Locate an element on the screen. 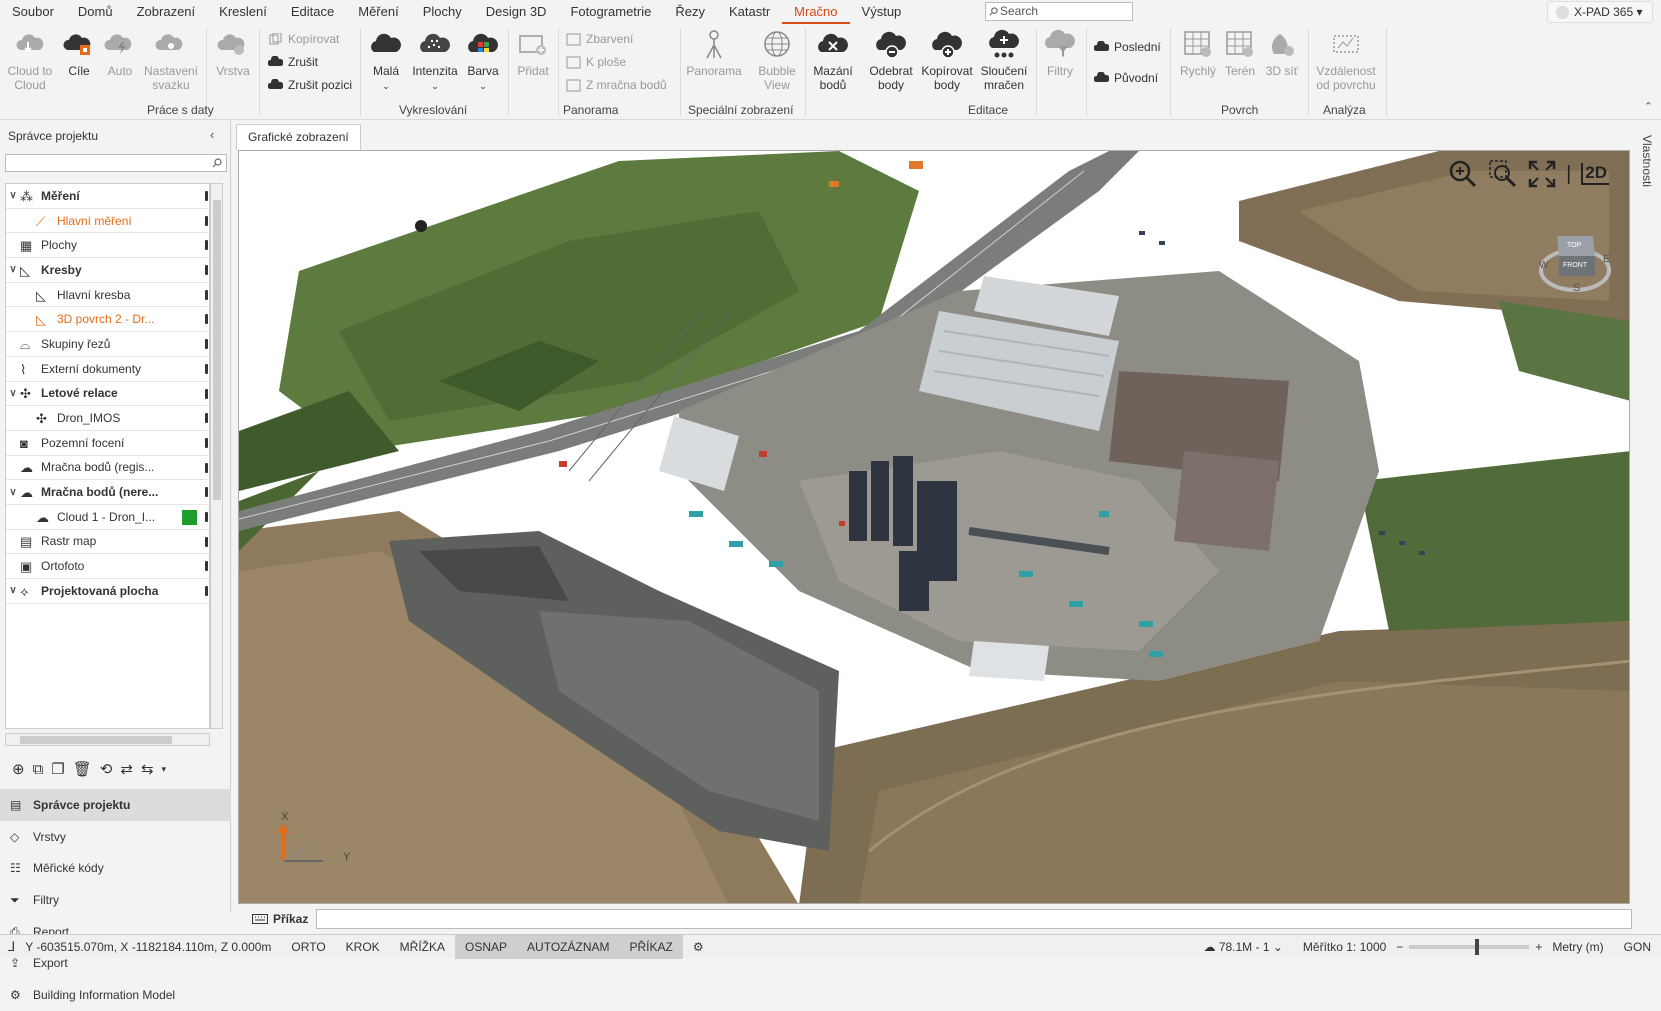  rychly-button: Rychlý is located at coordinates (1198, 53).